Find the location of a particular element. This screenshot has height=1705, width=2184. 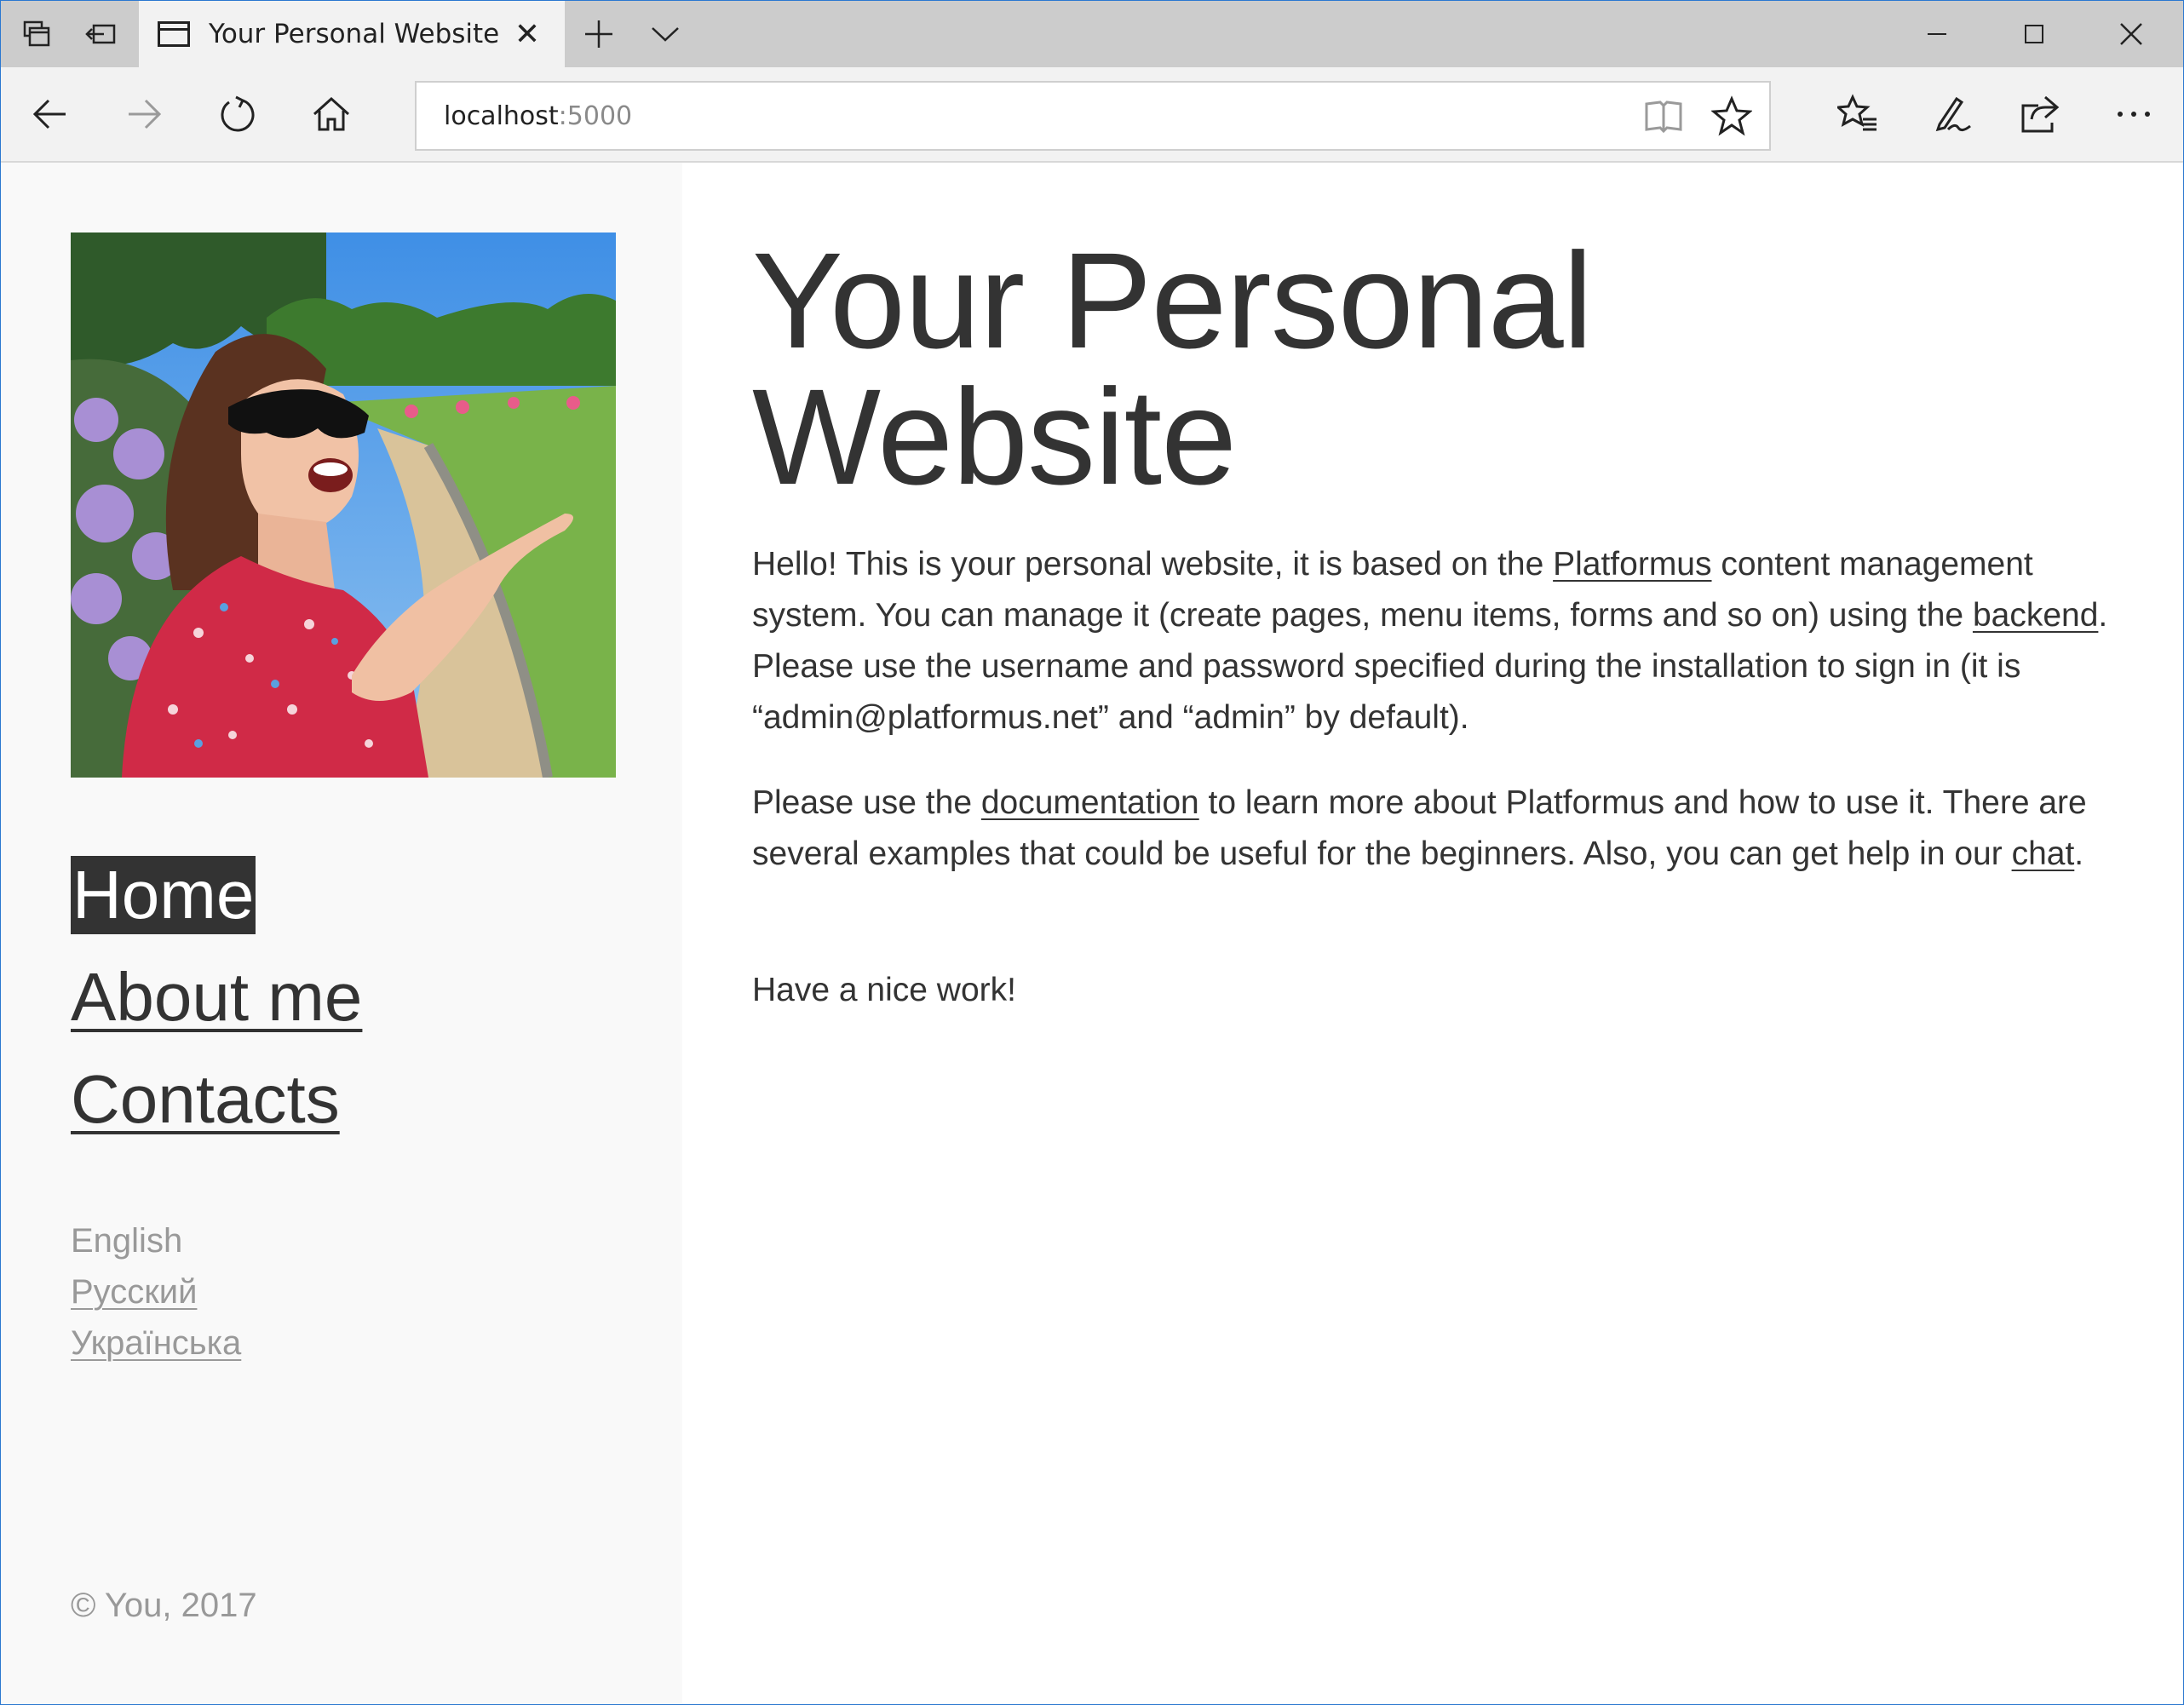

maximize-icon is located at coordinates (2034, 34).